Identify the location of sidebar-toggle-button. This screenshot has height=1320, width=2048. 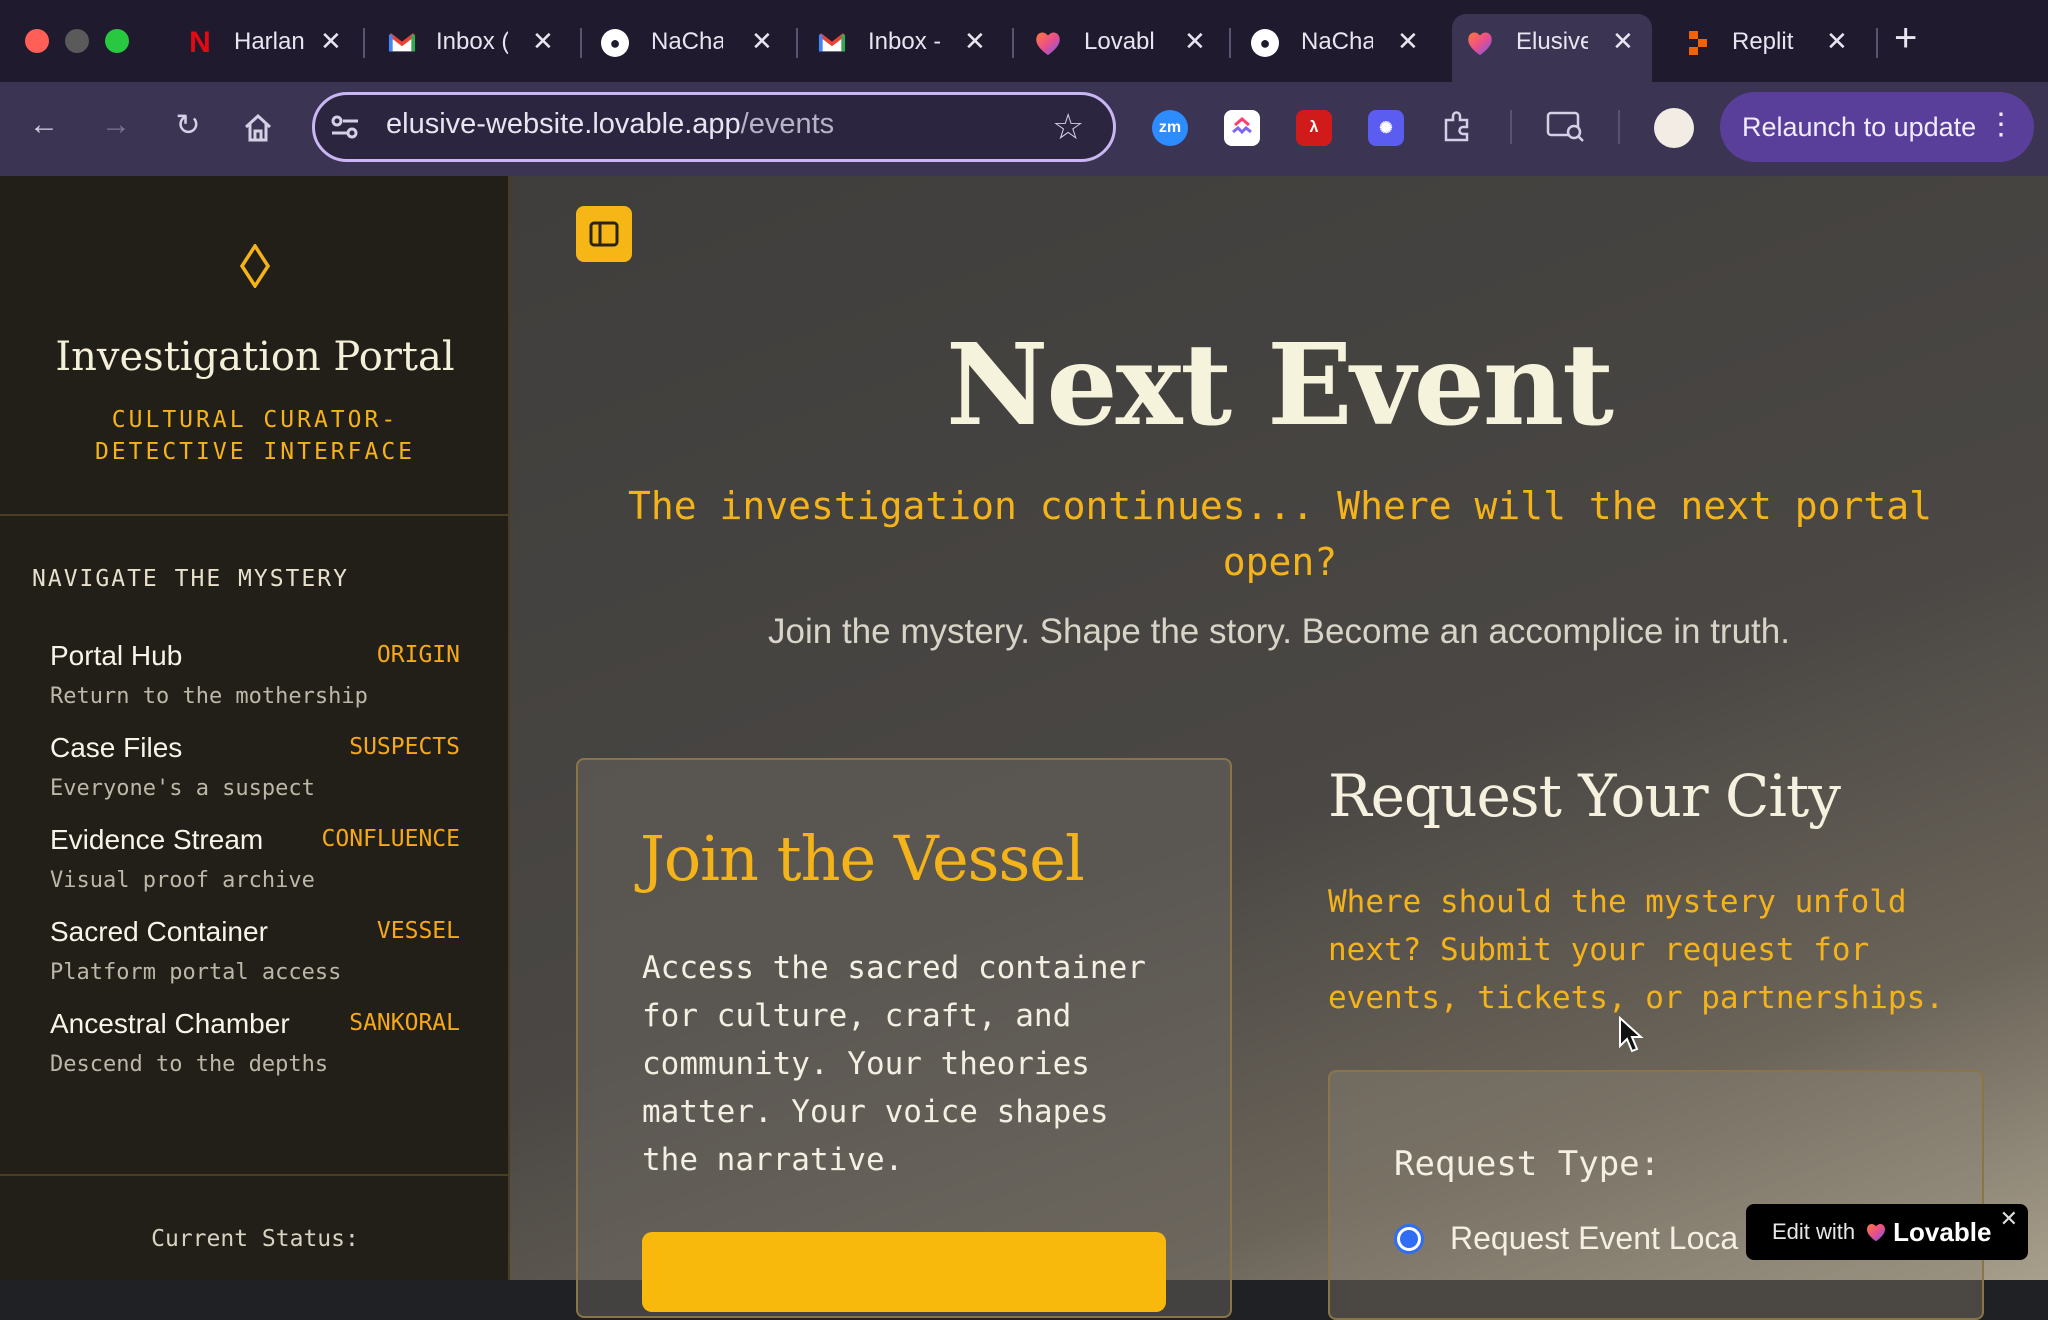
(604, 234).